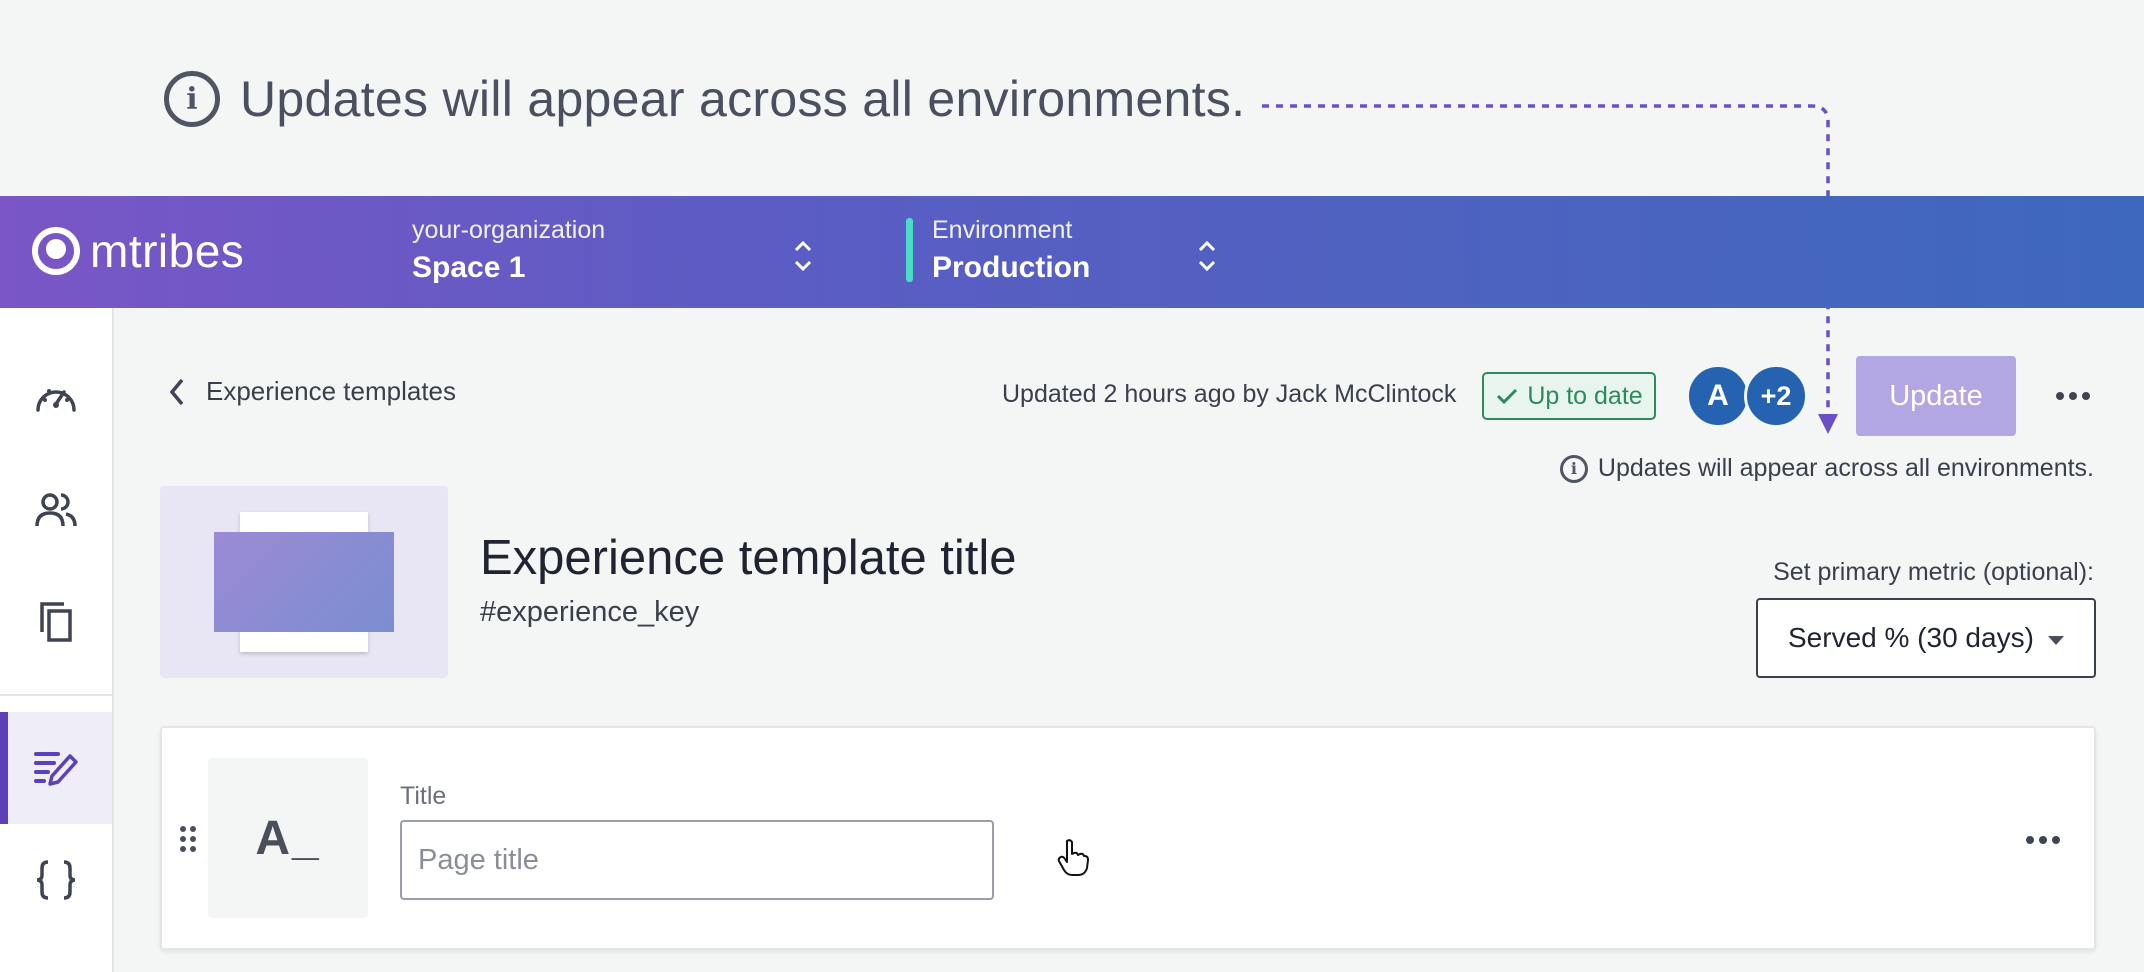 The width and height of the screenshot is (2144, 972). I want to click on template-thumbnail, so click(304, 582).